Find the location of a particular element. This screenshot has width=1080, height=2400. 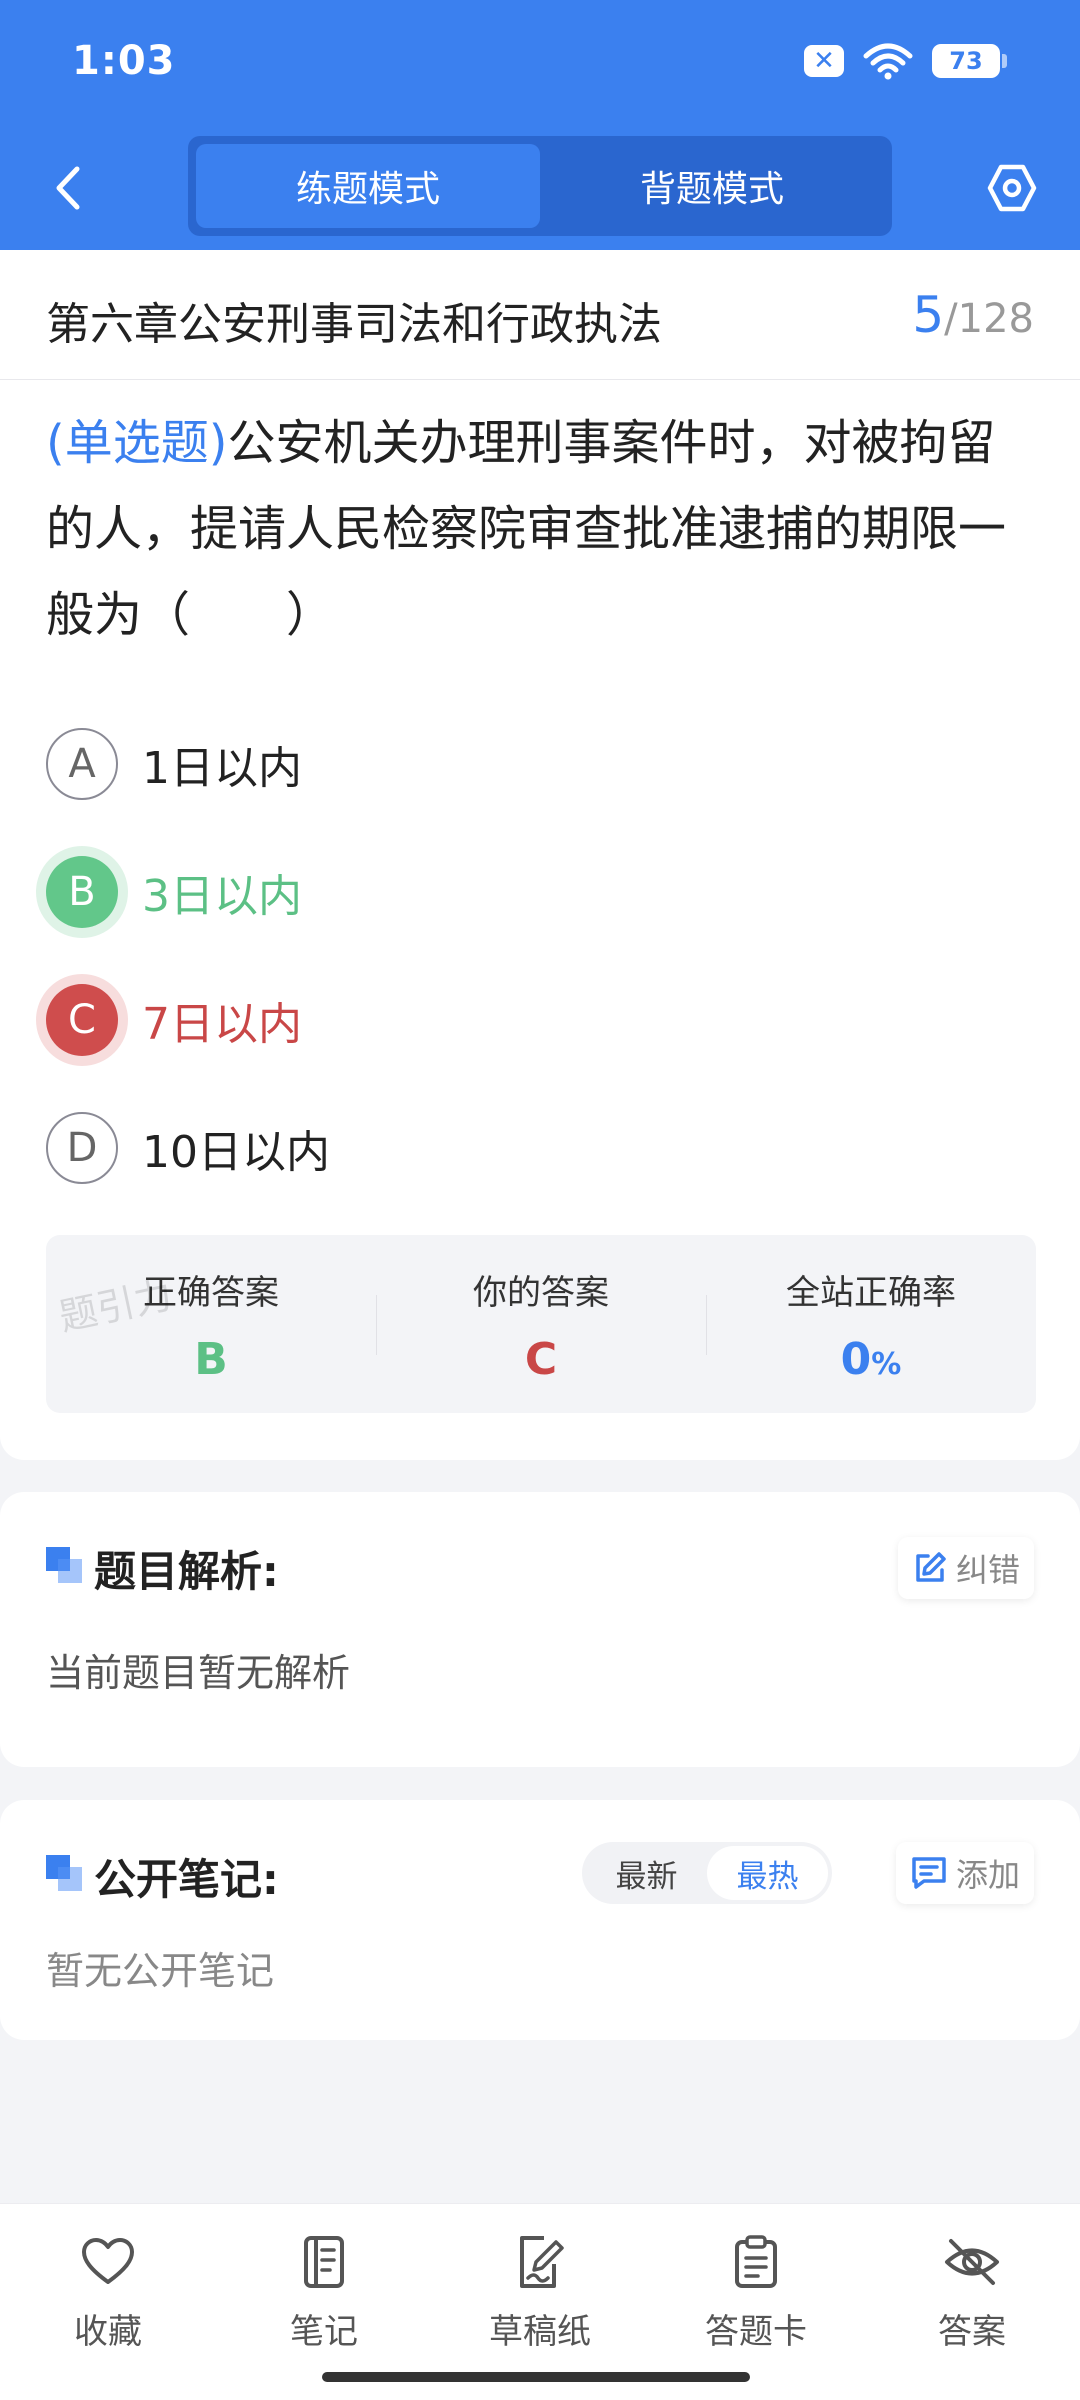

nav-bar: 练题模式 背题模式 is located at coordinates (540, 188).